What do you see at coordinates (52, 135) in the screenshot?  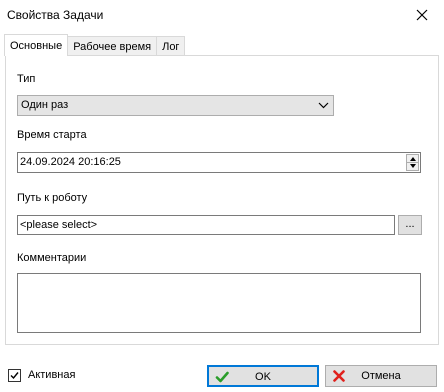 I see `start-time-label: Время старта` at bounding box center [52, 135].